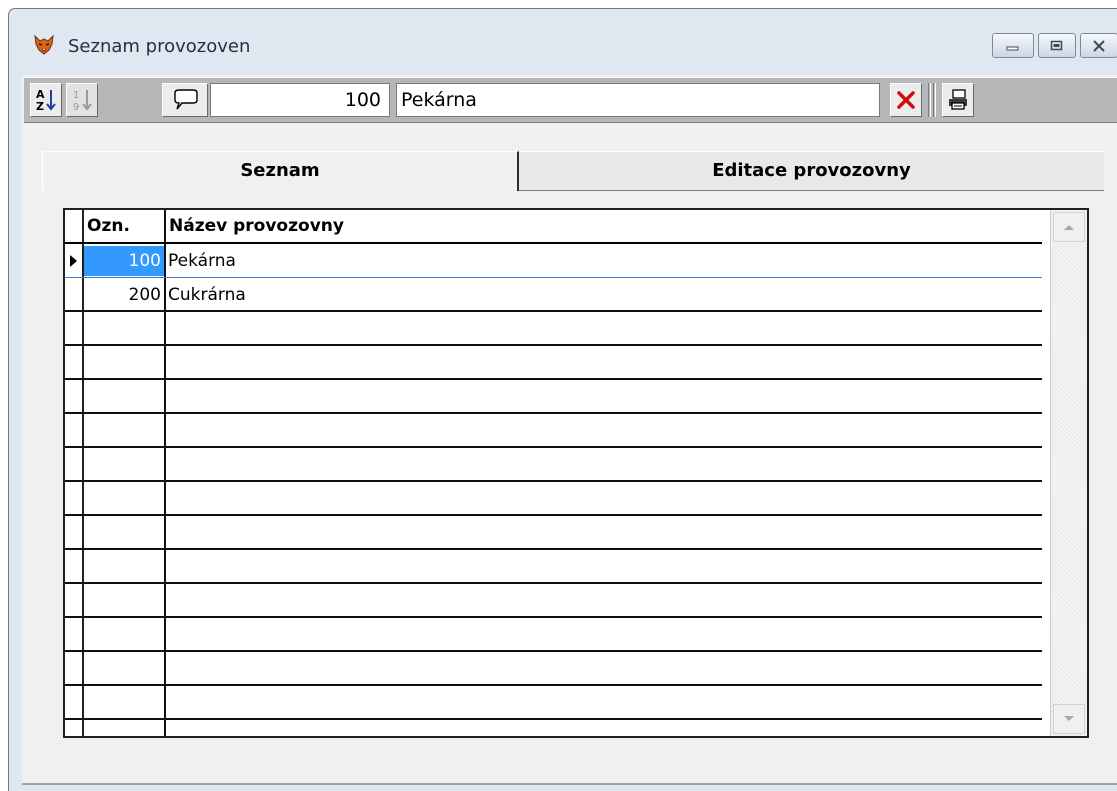 Image resolution: width=1117 pixels, height=791 pixels. I want to click on table-row: 200 Cukrárna, so click(553, 295).